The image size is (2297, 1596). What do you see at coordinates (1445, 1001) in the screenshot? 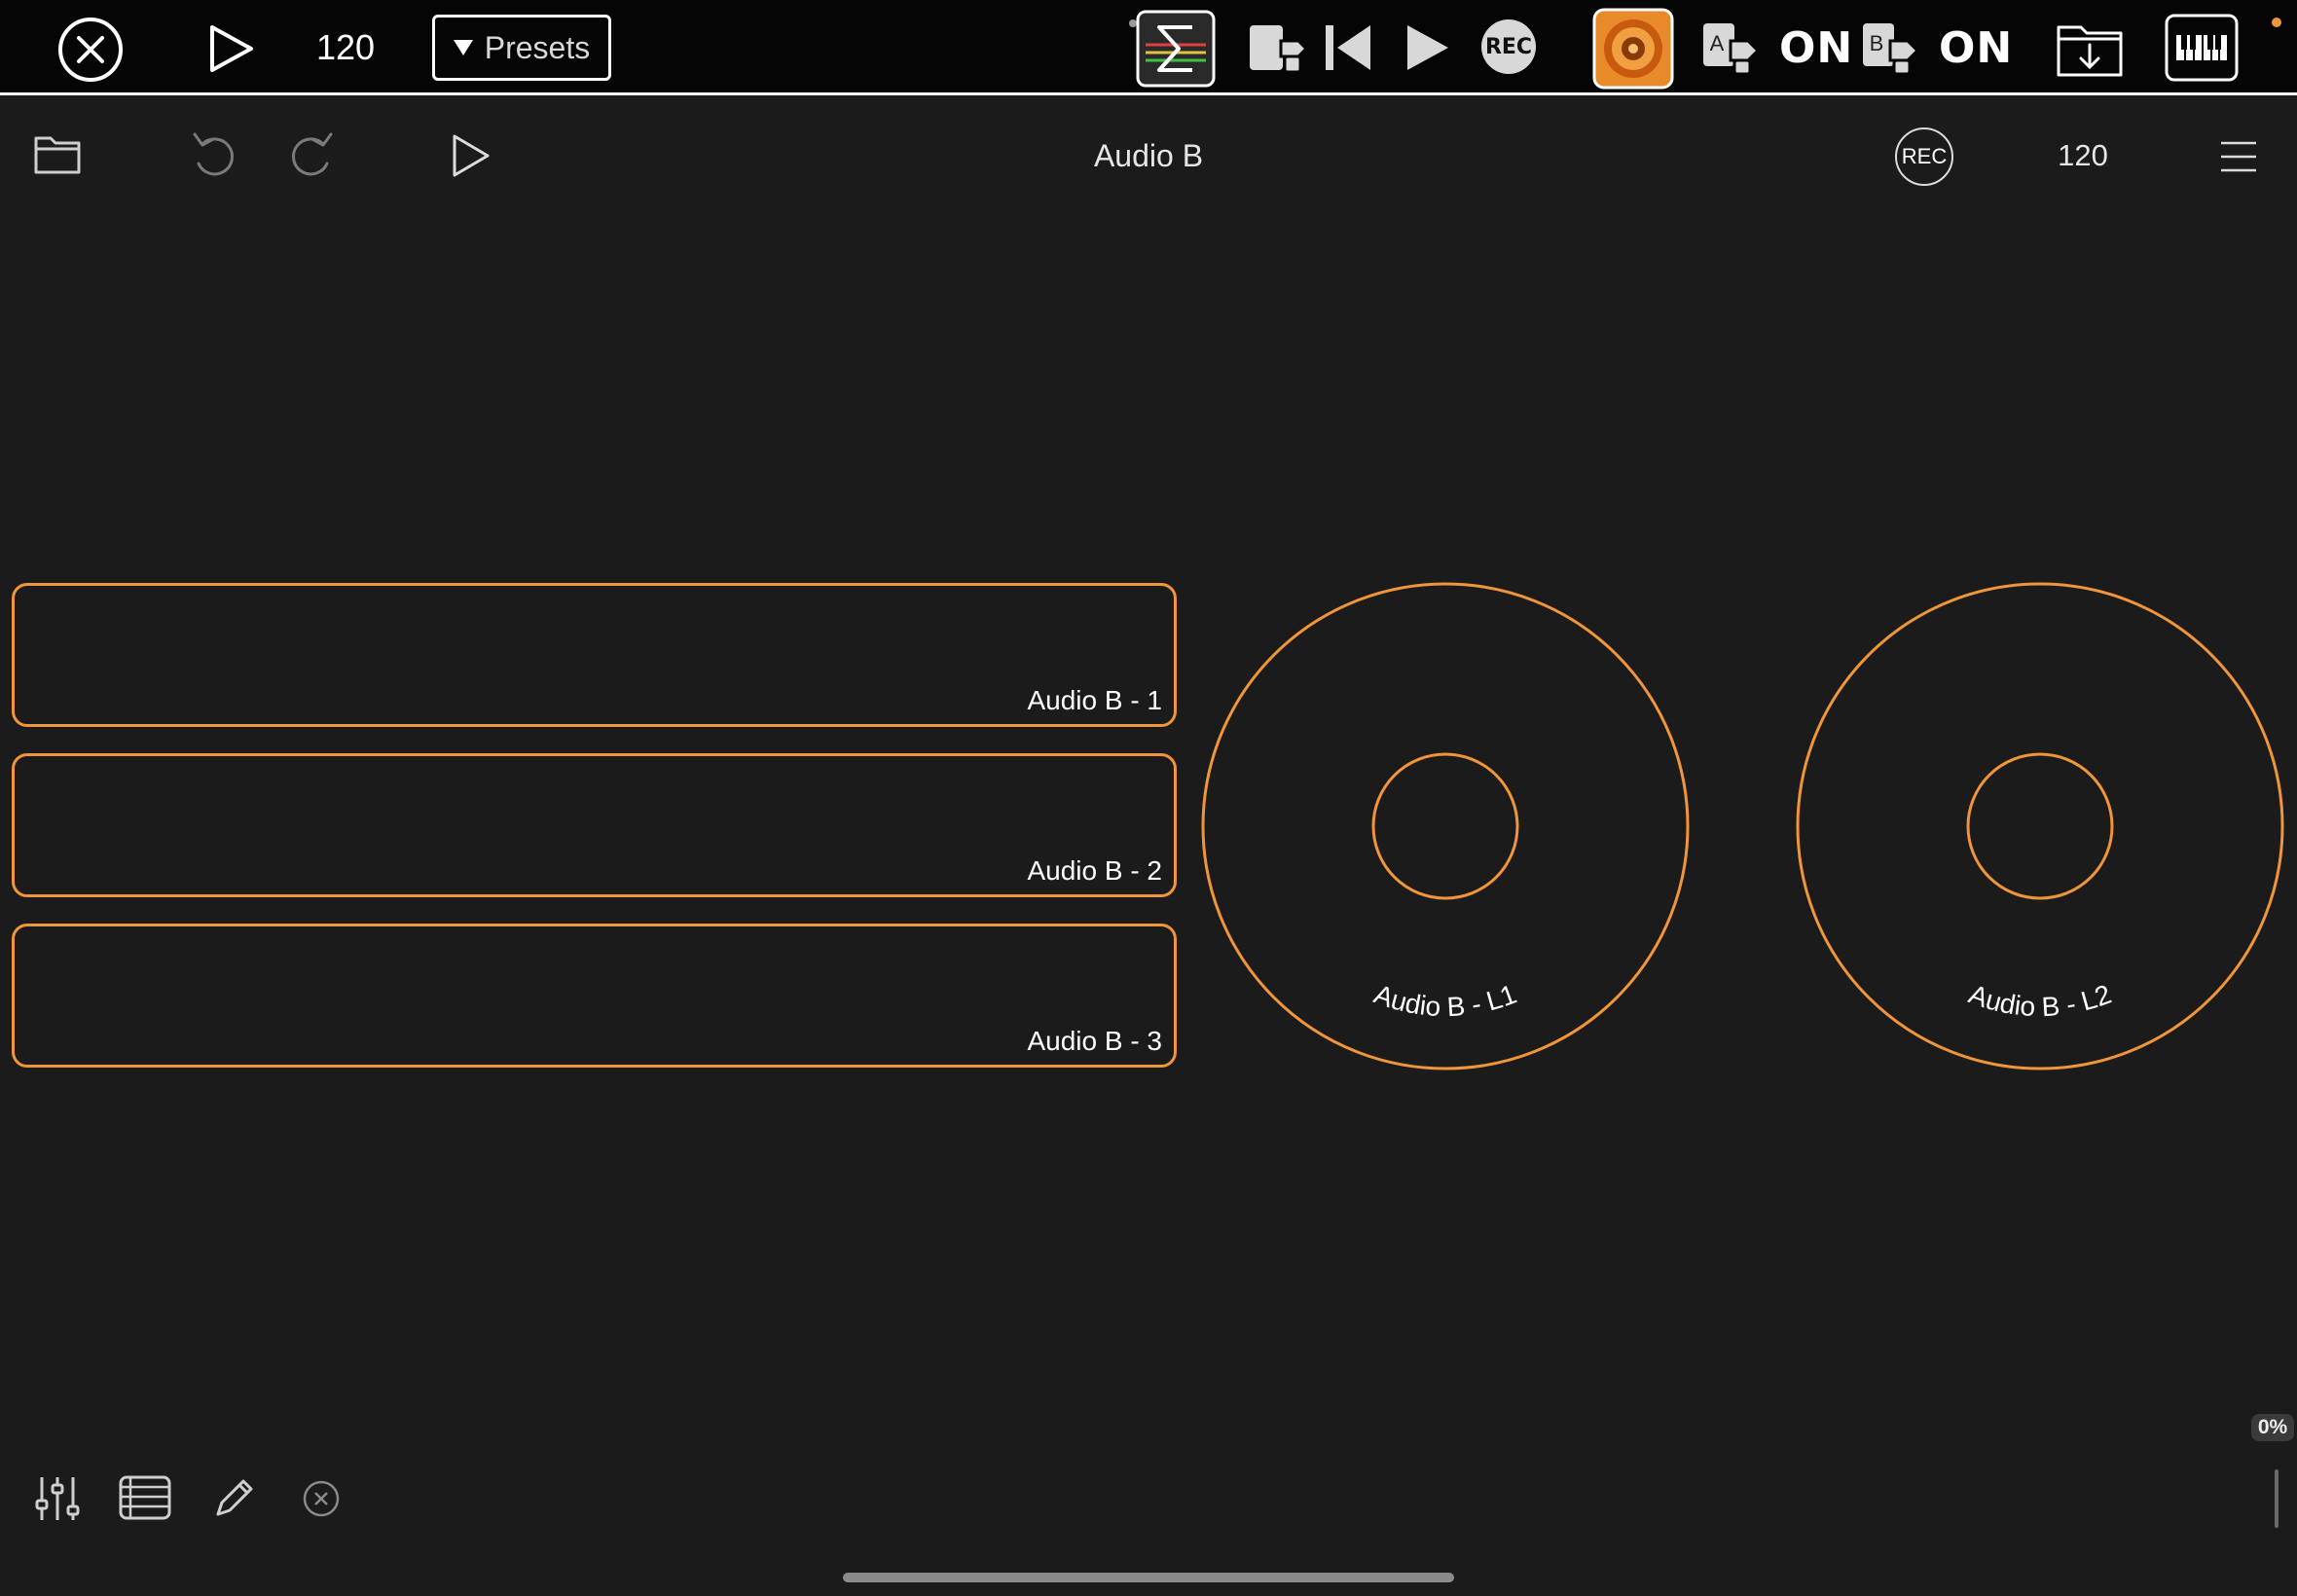
I see `looper-label: Audio B - L1` at bounding box center [1445, 1001].